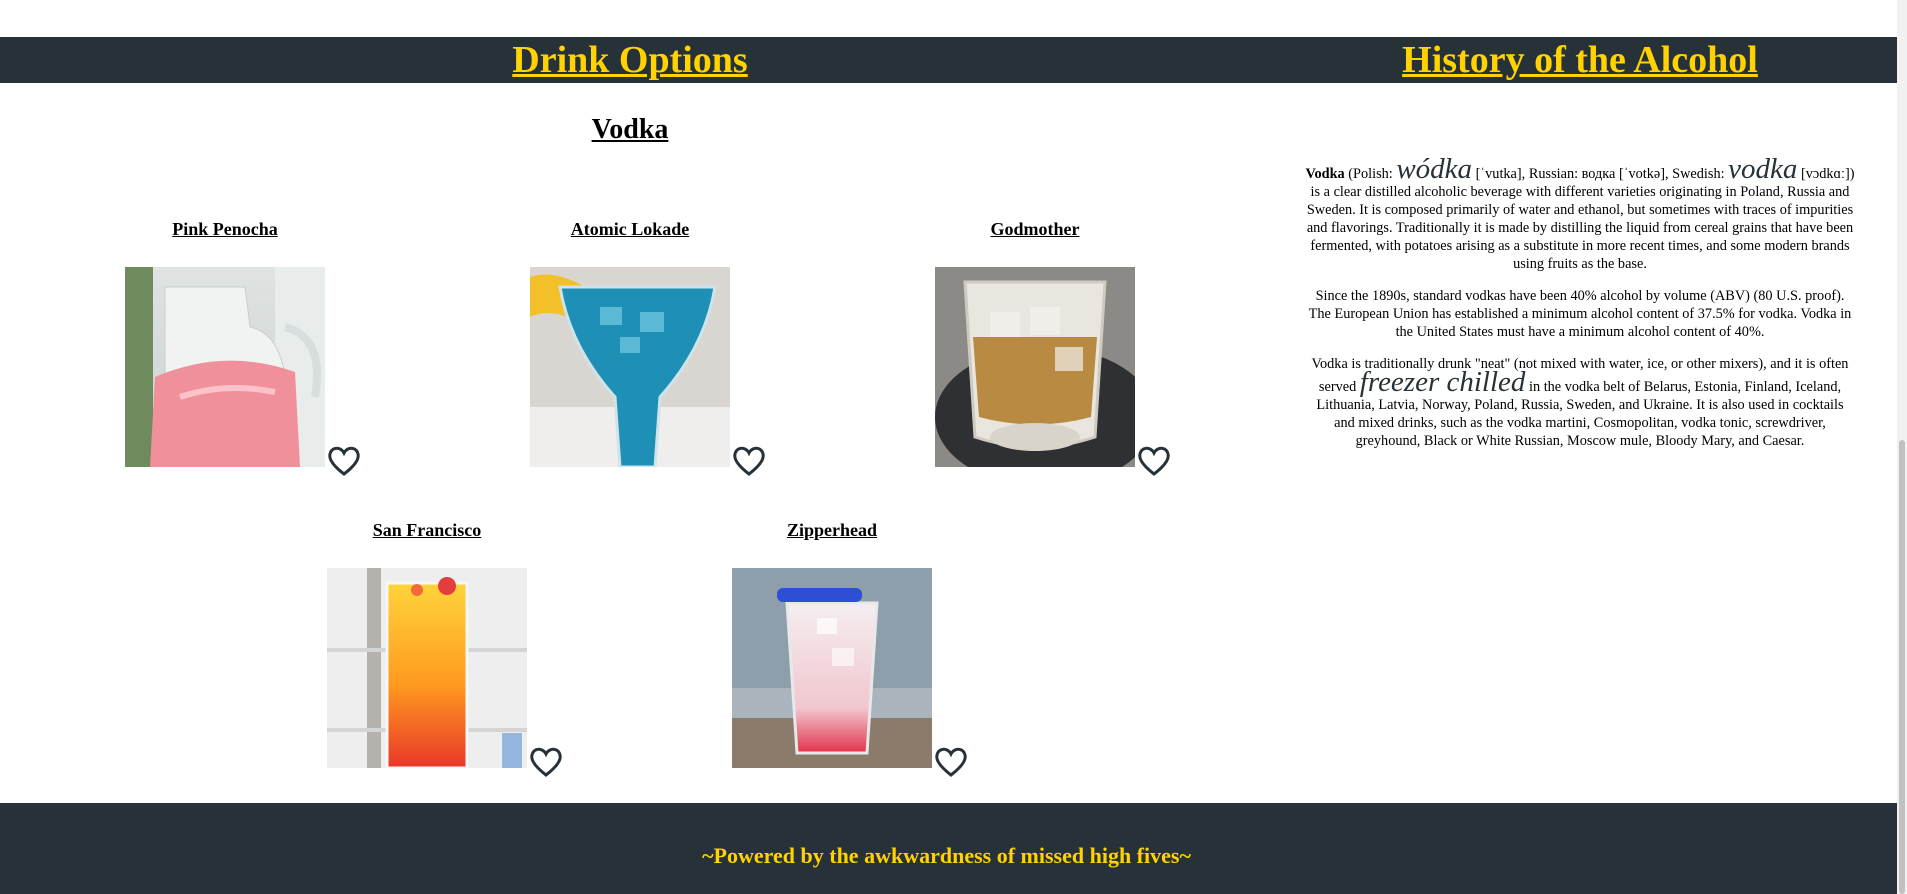 The image size is (1907, 894). Describe the element at coordinates (1035, 229) in the screenshot. I see `drink-name-link: Godmother` at that location.